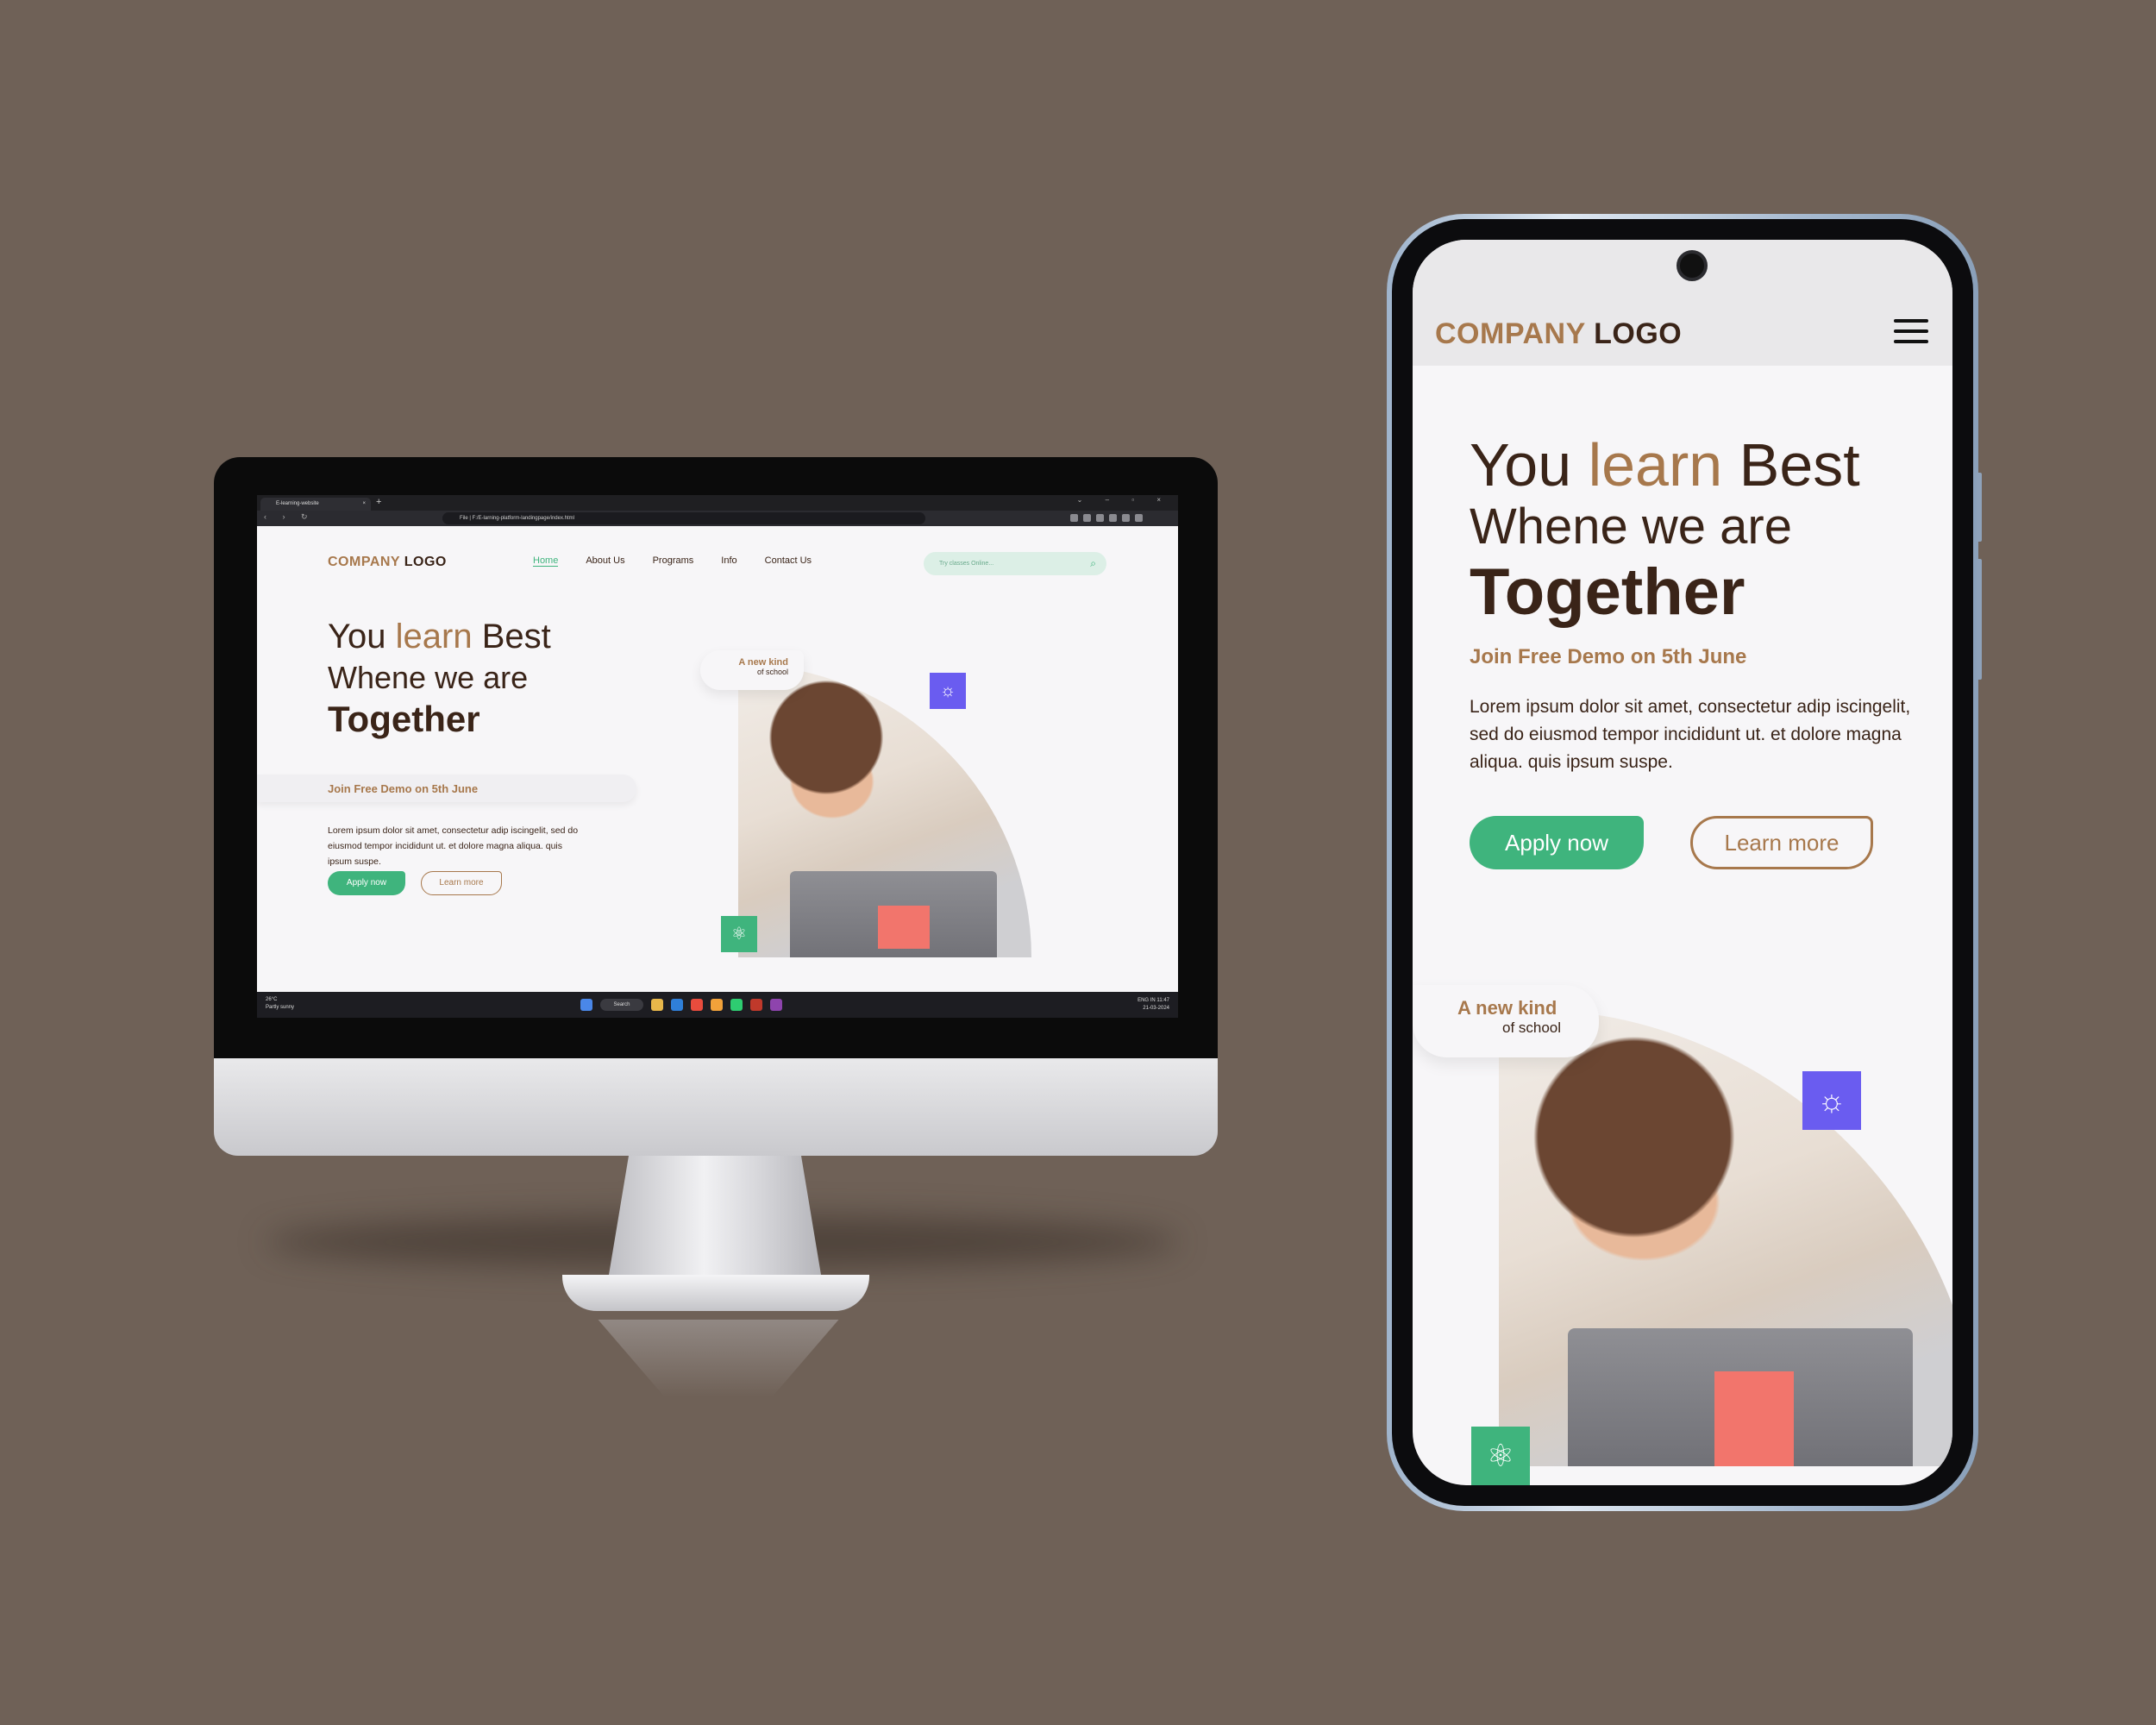 This screenshot has height=1725, width=2156. I want to click on nav-contact-us: Contact Us, so click(788, 561).